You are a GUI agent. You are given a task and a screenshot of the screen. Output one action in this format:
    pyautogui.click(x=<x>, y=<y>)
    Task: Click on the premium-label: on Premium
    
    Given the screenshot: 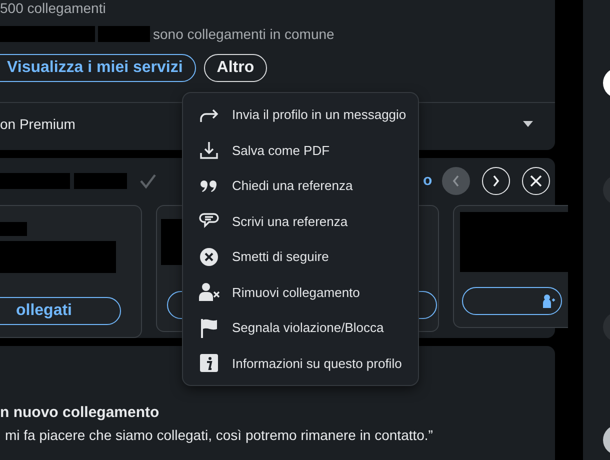 What is the action you would take?
    pyautogui.click(x=38, y=124)
    